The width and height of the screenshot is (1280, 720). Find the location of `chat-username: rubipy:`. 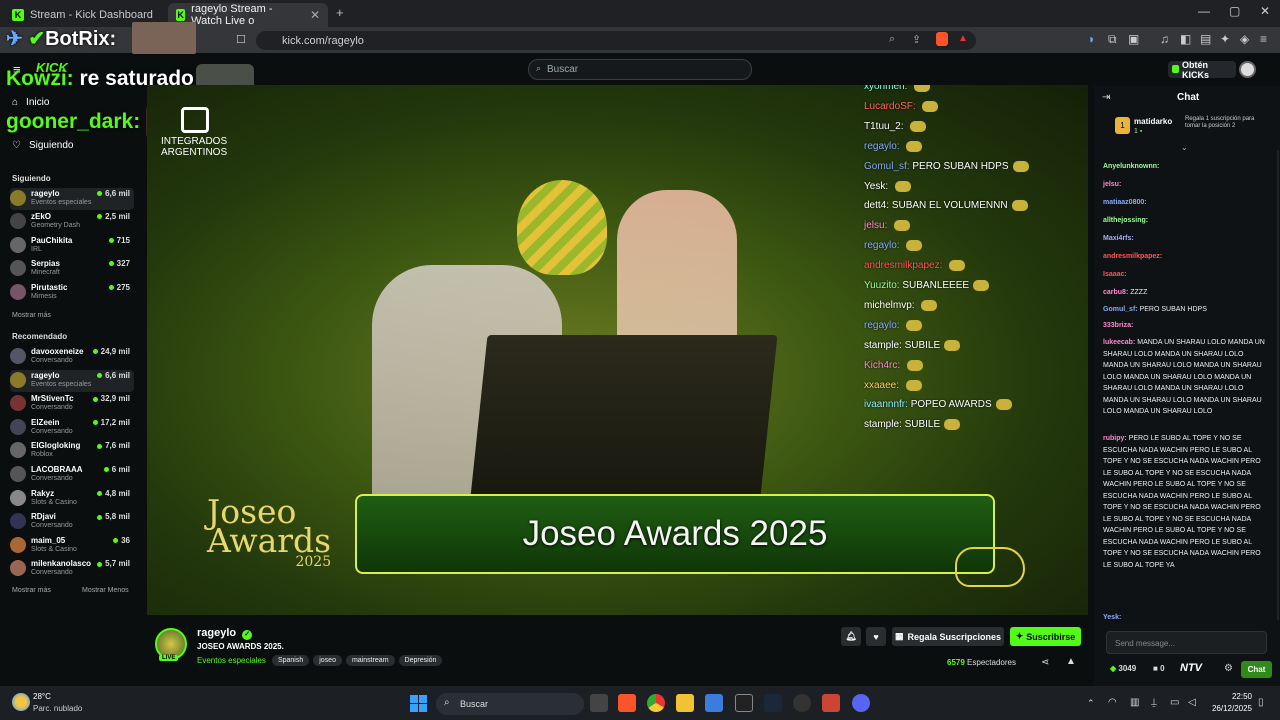

chat-username: rubipy: is located at coordinates (1115, 438).